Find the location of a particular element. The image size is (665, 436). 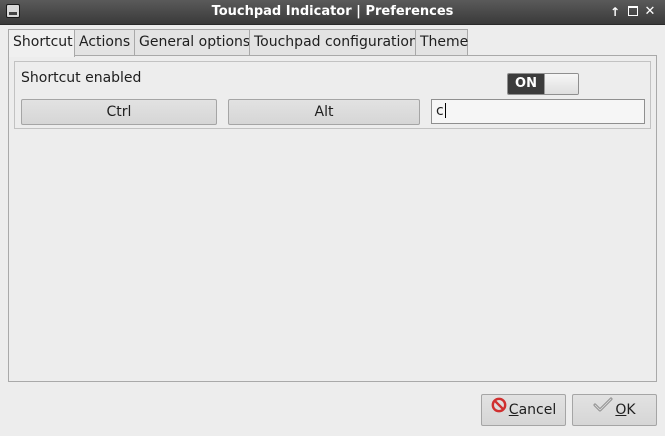

maximize-button is located at coordinates (633, 12).